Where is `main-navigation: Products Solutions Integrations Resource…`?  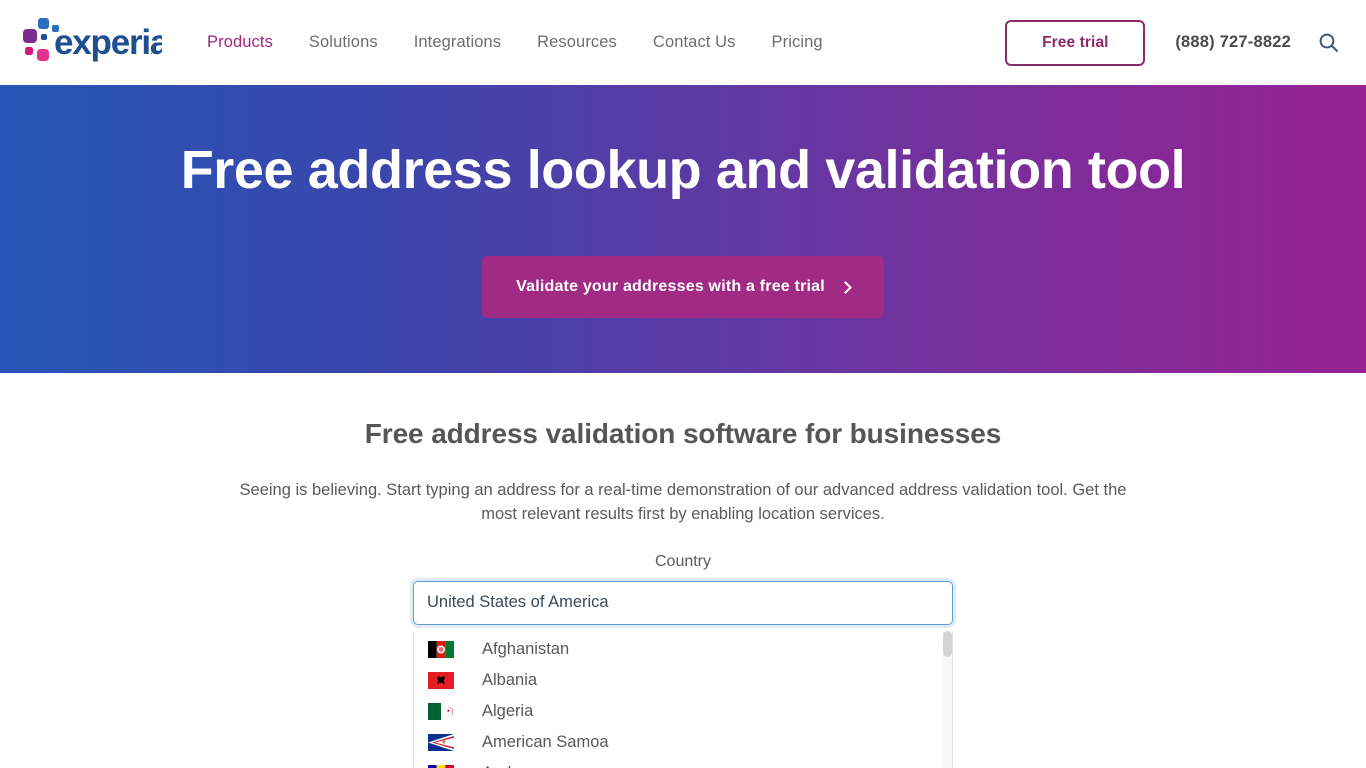 main-navigation: Products Solutions Integrations Resource… is located at coordinates (515, 42).